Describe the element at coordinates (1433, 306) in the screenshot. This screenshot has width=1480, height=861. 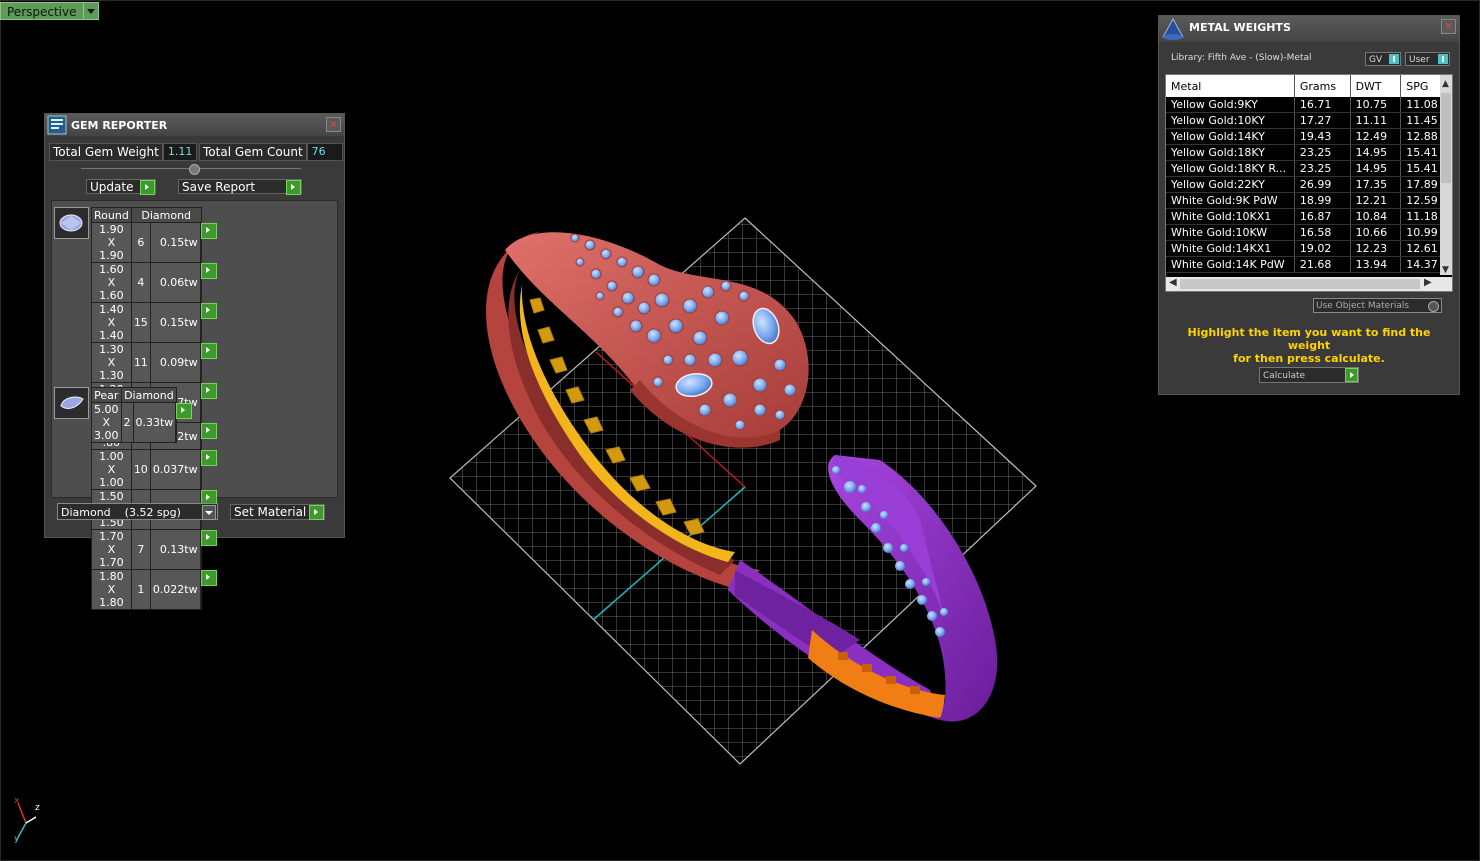
I see `radio-icon` at that location.